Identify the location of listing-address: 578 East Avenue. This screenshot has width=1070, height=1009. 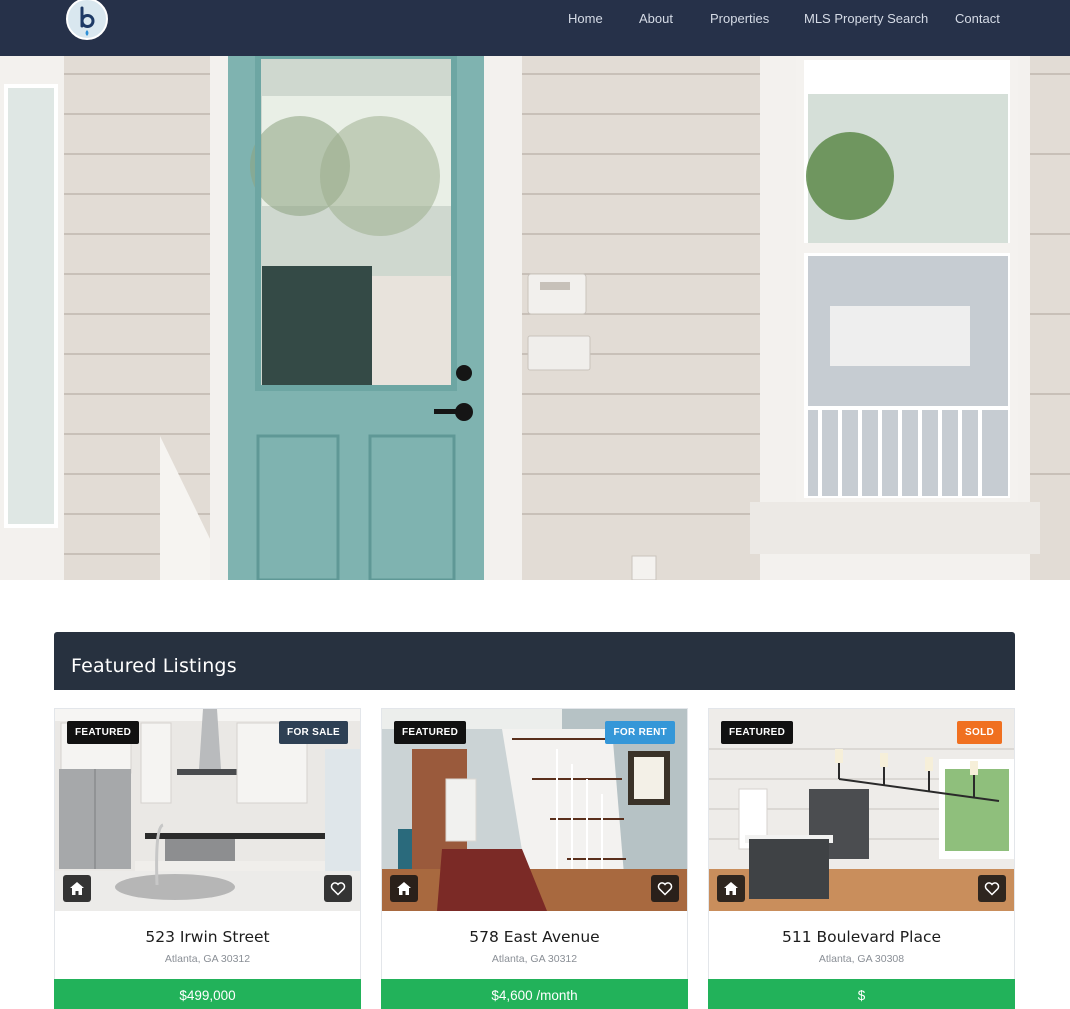
(534, 937).